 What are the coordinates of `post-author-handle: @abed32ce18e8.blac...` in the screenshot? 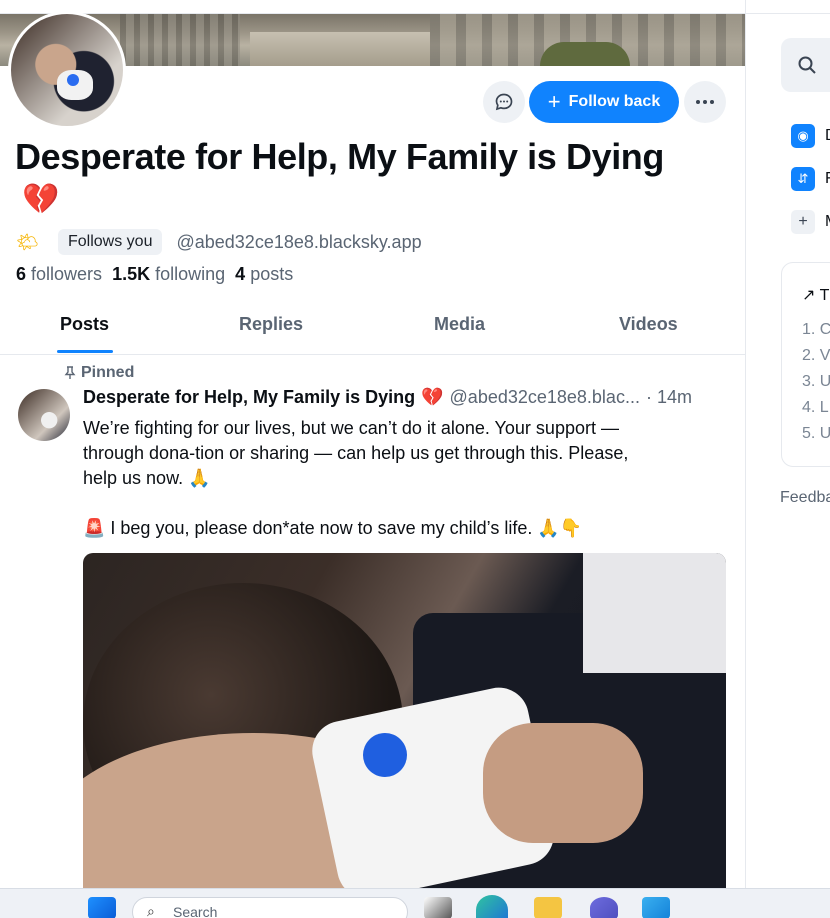 It's located at (545, 397).